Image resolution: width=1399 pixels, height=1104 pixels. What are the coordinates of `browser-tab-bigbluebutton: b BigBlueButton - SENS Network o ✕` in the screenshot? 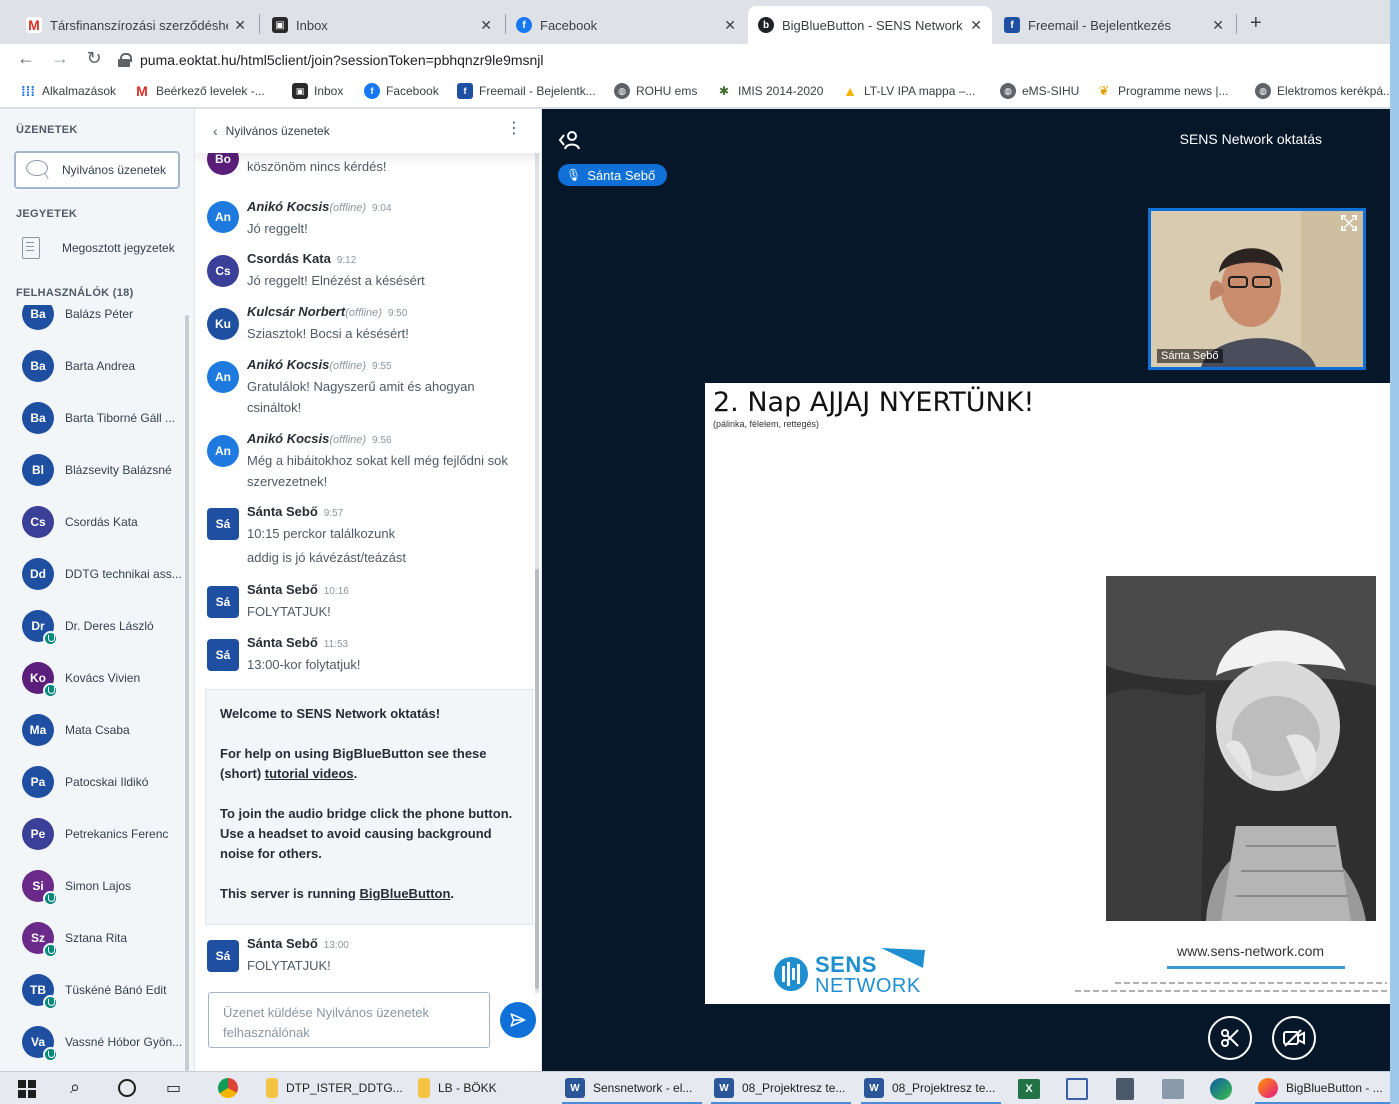 It's located at (870, 25).